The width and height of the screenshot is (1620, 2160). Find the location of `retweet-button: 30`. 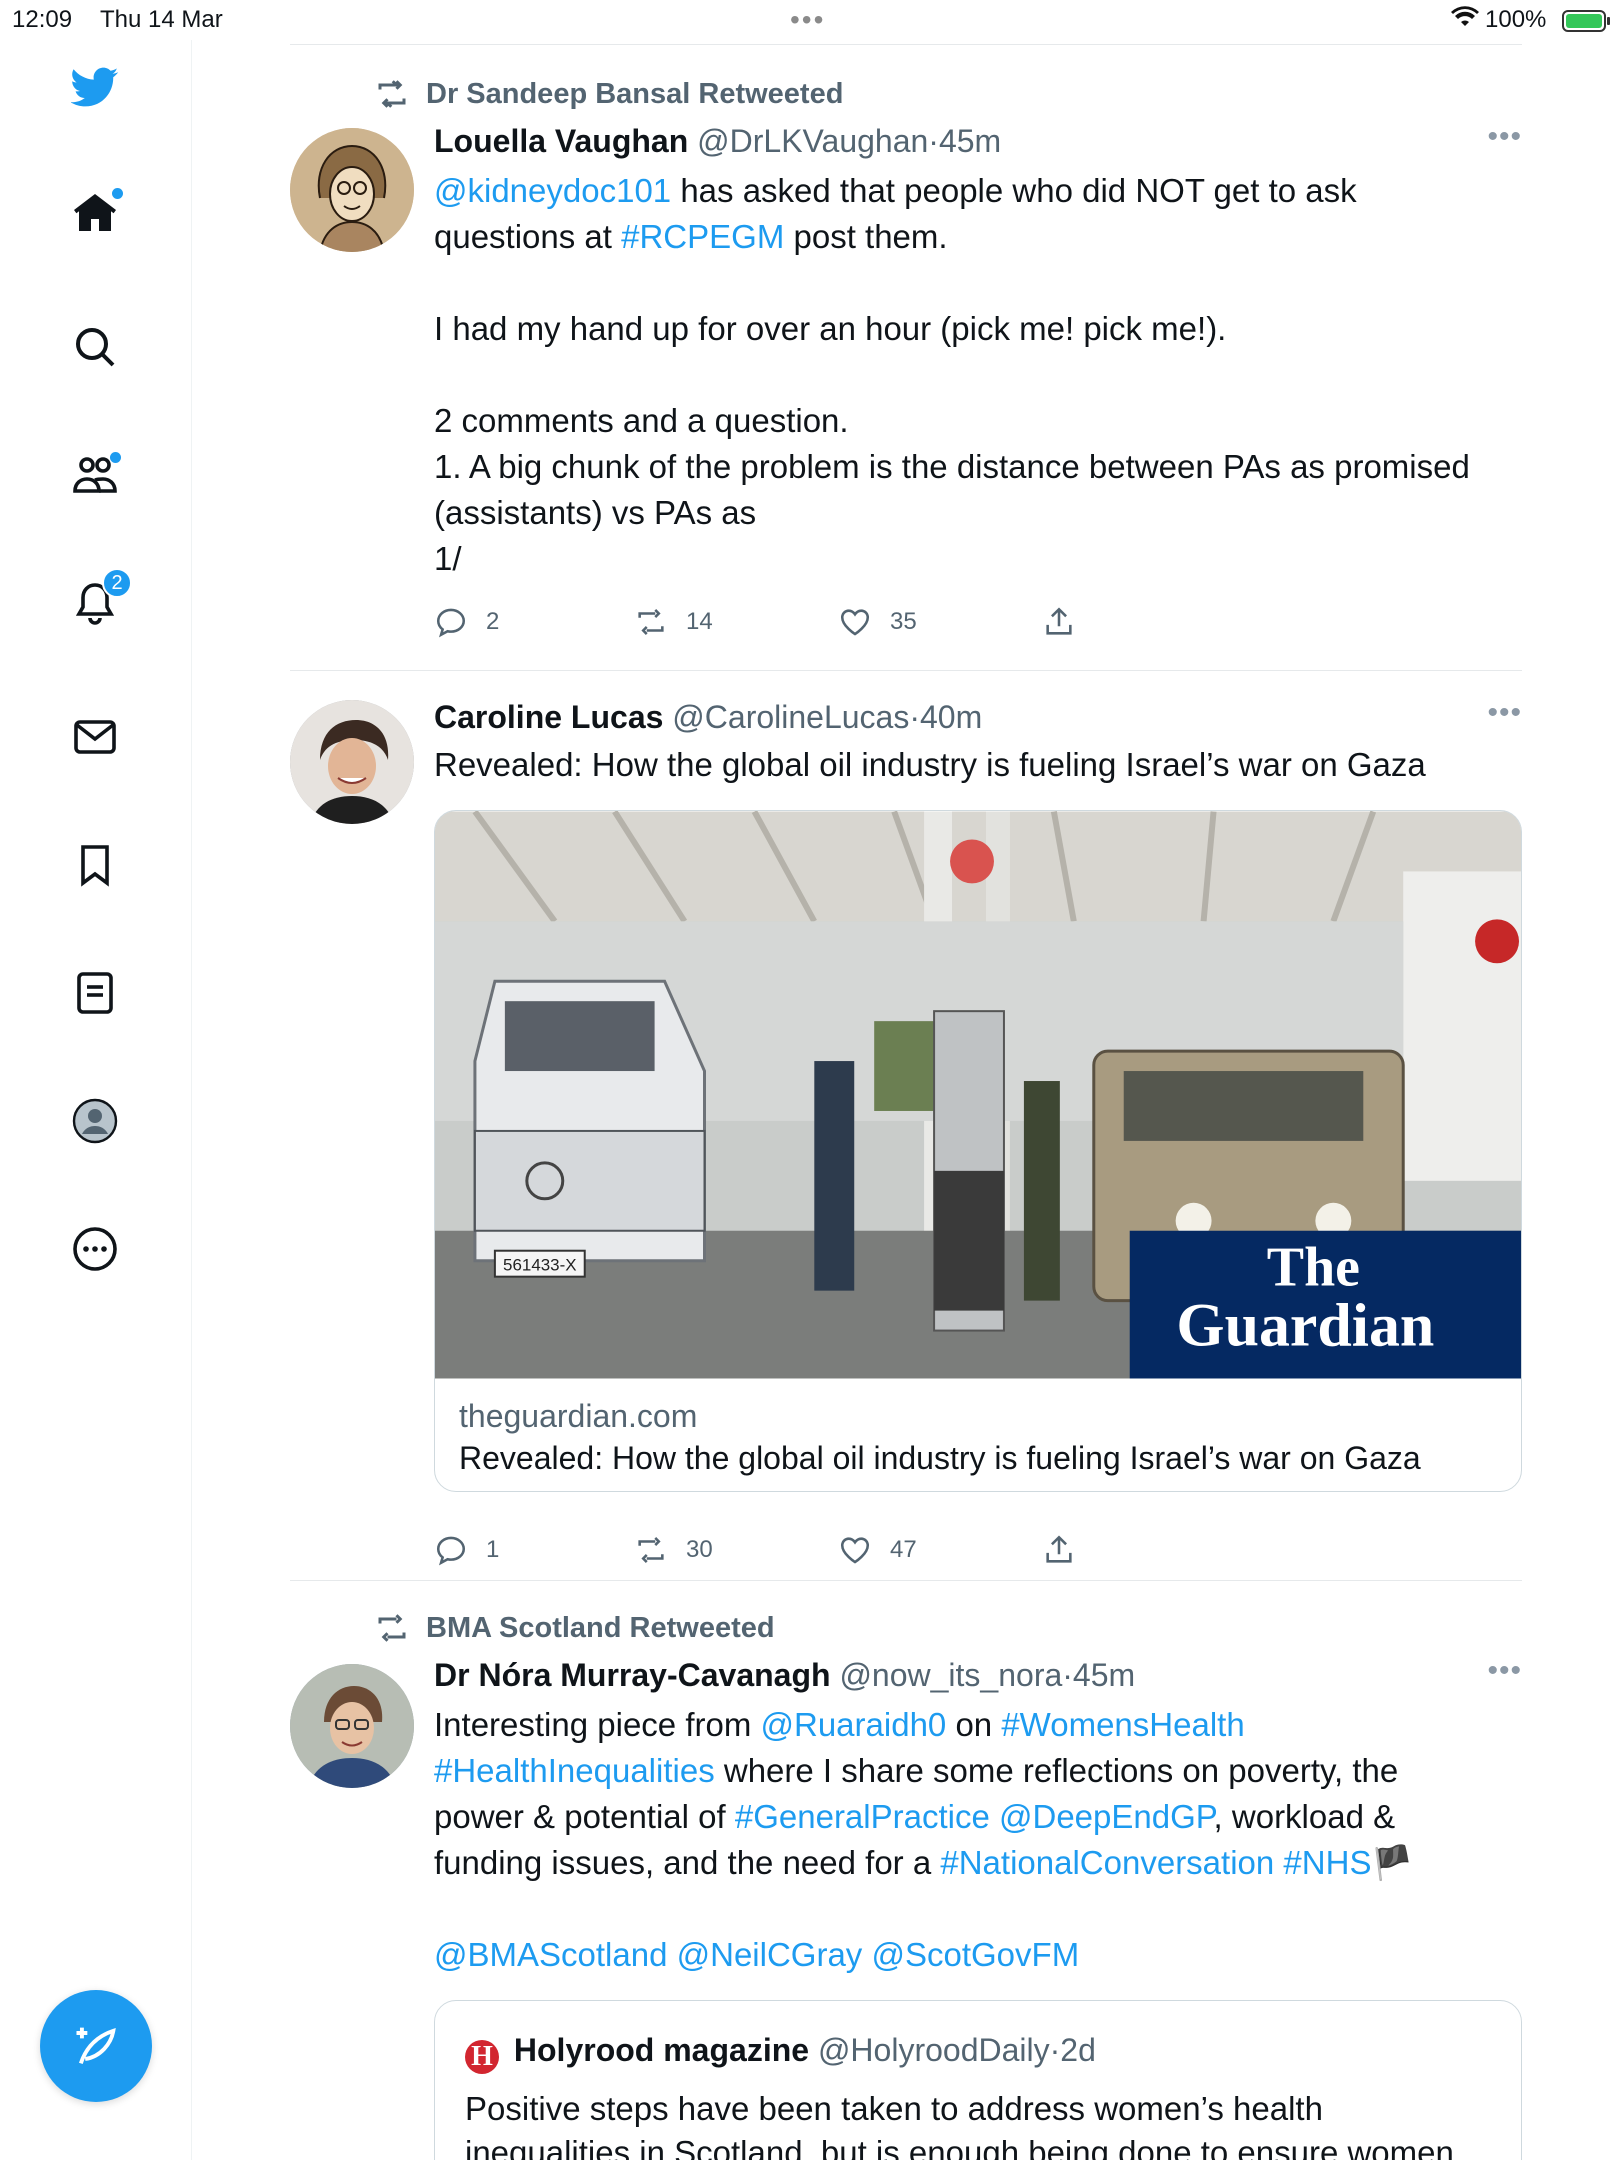

retweet-button: 30 is located at coordinates (673, 1550).